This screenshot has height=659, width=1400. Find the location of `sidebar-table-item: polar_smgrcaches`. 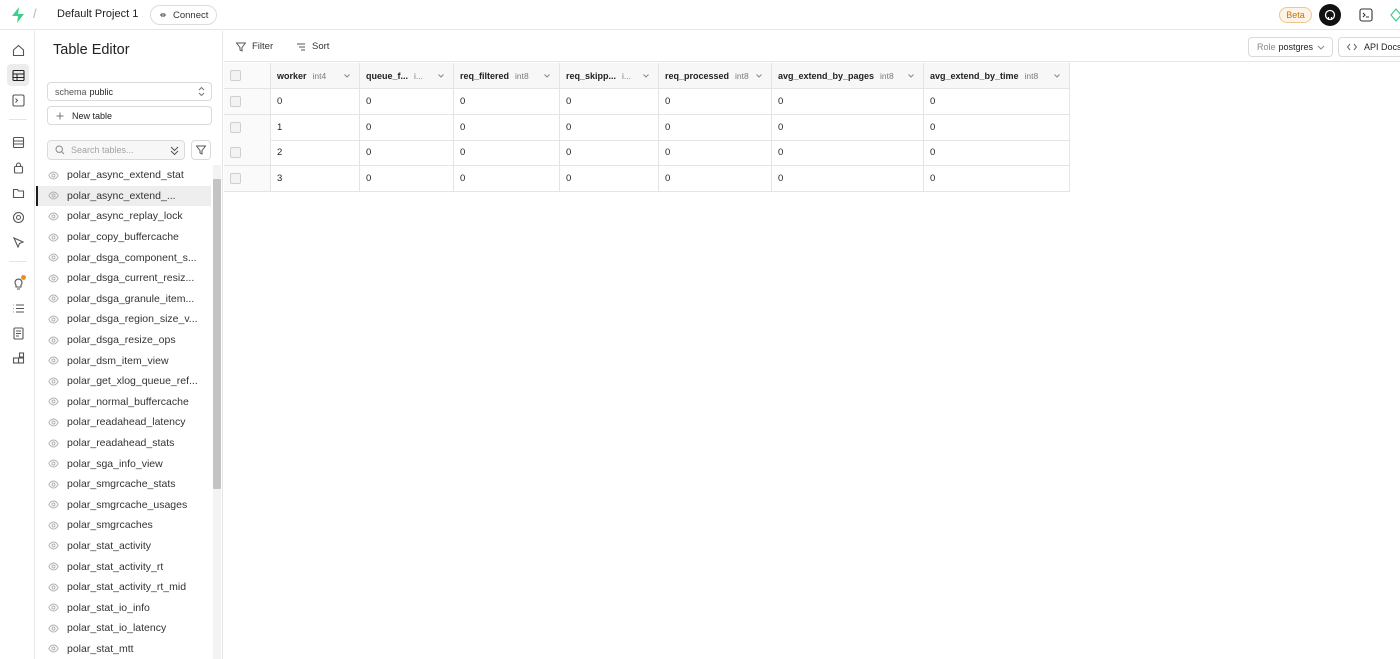

sidebar-table-item: polar_smgrcaches is located at coordinates (123, 525).